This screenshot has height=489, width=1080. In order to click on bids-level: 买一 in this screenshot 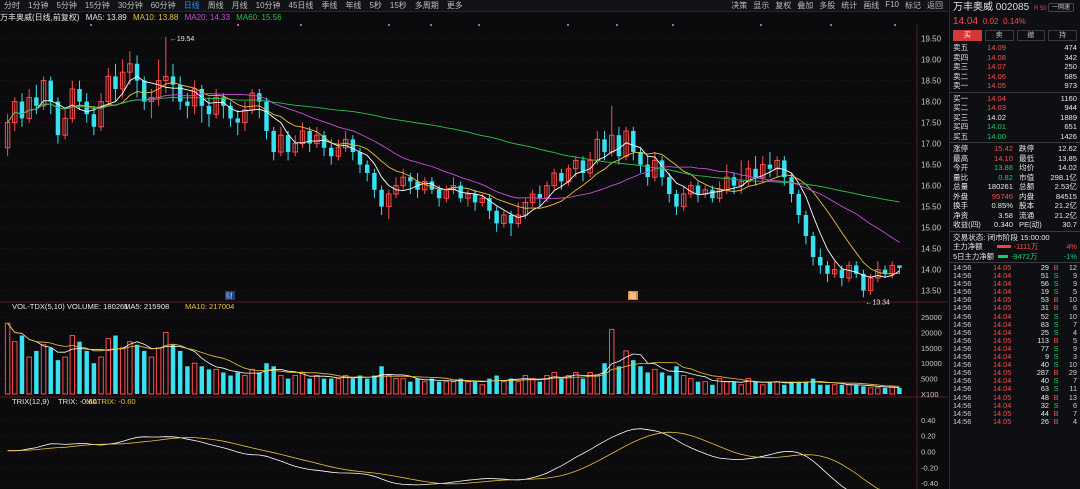, I will do `click(961, 98)`.